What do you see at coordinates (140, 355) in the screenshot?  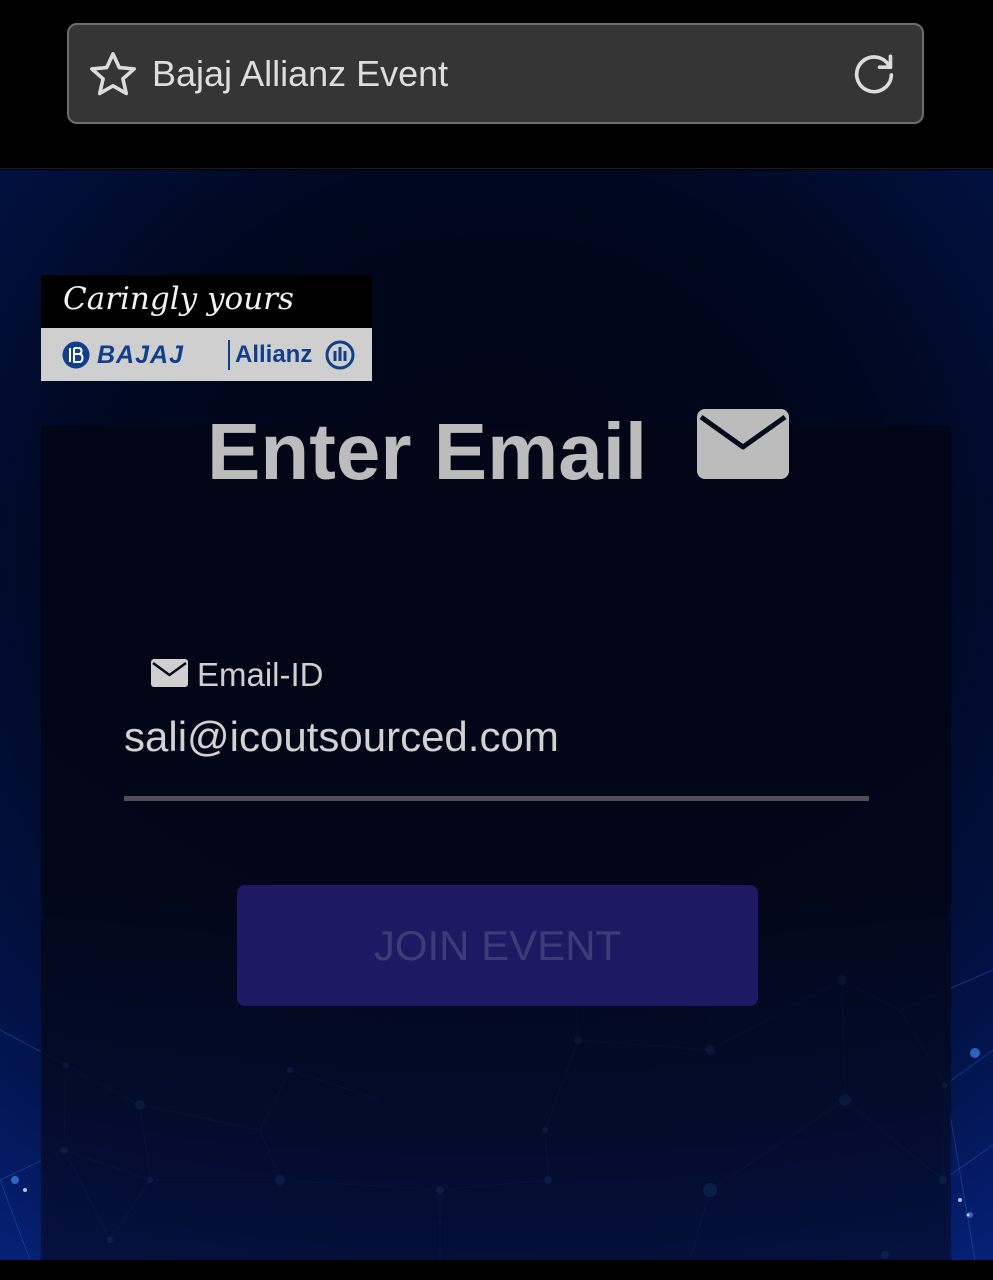 I see `brand-name: BAJAJ` at bounding box center [140, 355].